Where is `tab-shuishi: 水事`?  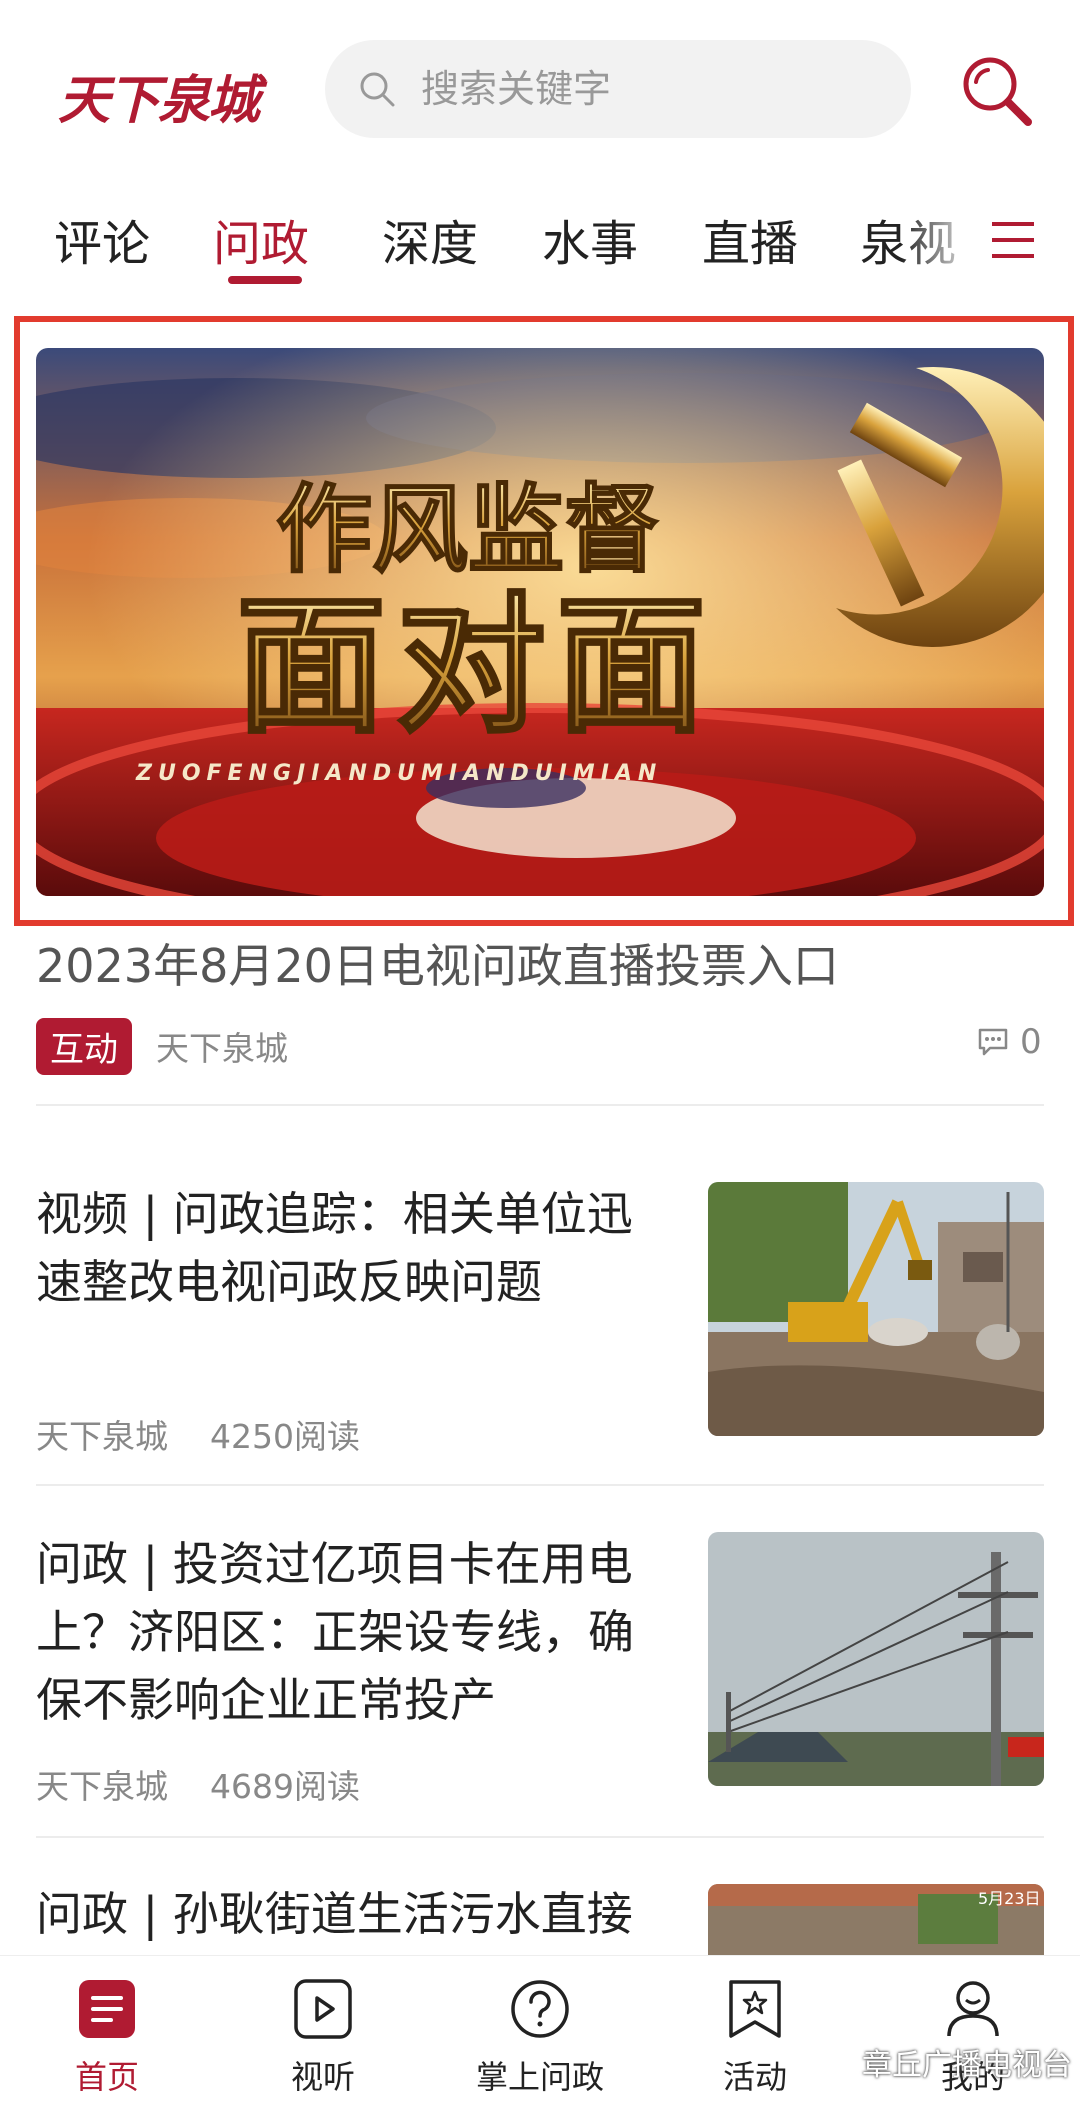
tab-shuishi: 水事 is located at coordinates (590, 239).